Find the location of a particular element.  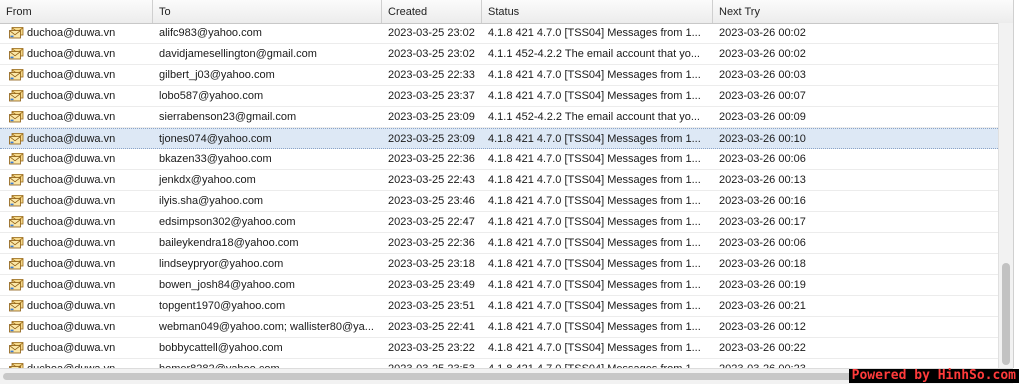

cell-to: bowen_josh84@yahoo.com is located at coordinates (227, 285).